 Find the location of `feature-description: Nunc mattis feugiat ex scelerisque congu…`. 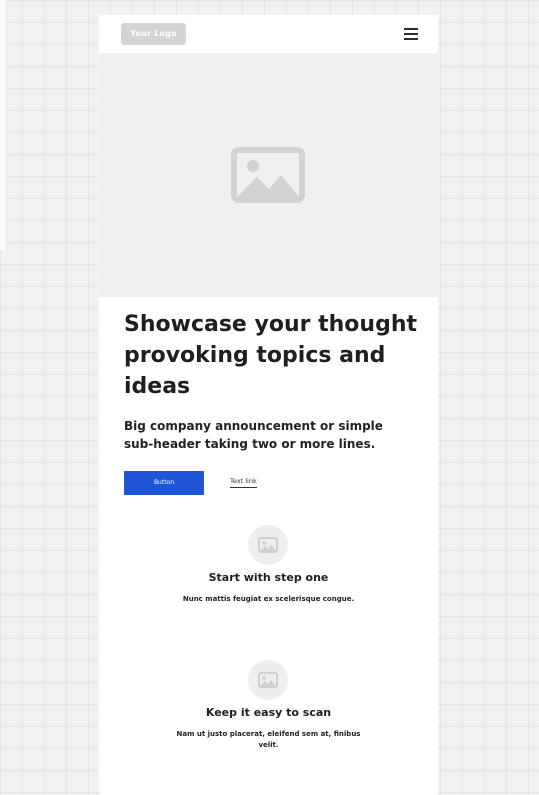

feature-description: Nunc mattis feugiat ex scelerisque congu… is located at coordinates (268, 599).